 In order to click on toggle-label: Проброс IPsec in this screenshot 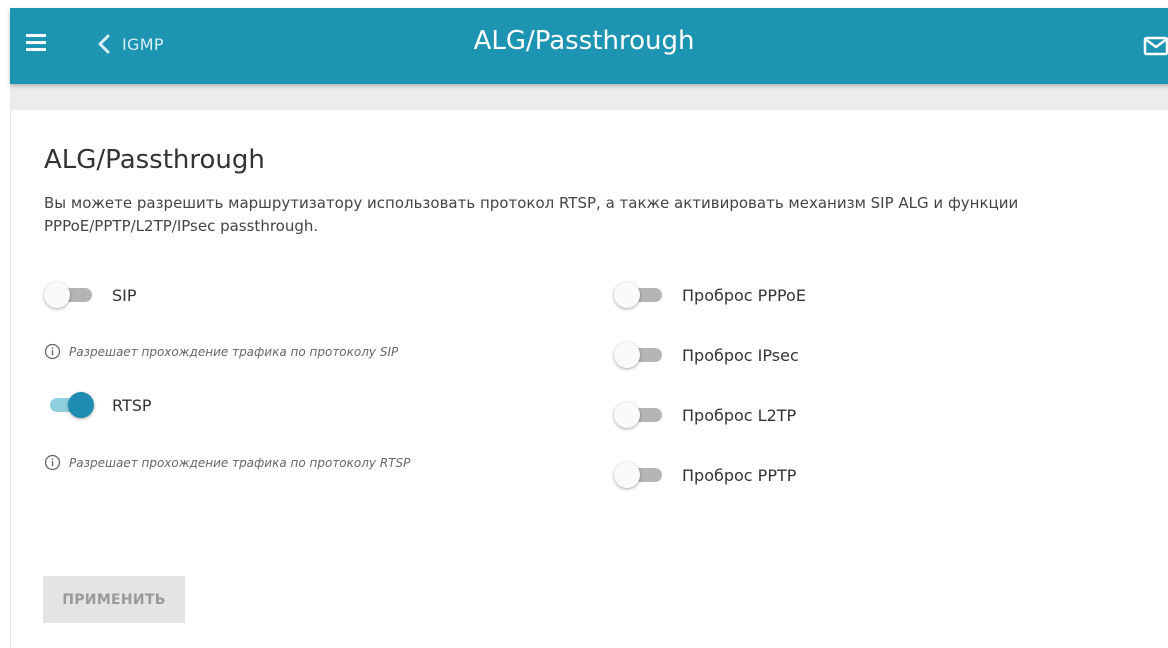, I will do `click(740, 355)`.